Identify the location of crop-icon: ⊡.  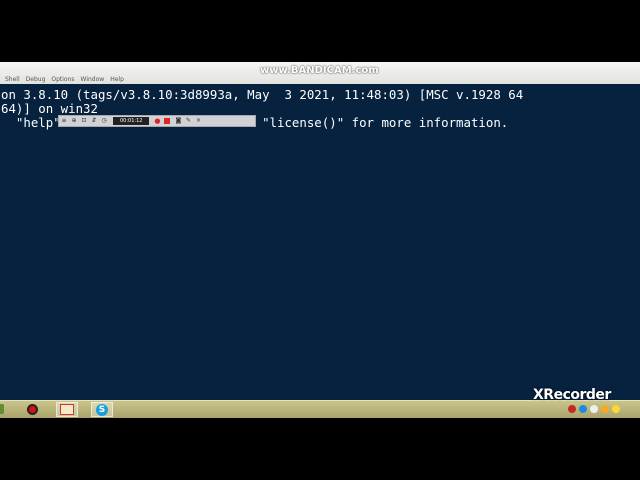
(84, 121).